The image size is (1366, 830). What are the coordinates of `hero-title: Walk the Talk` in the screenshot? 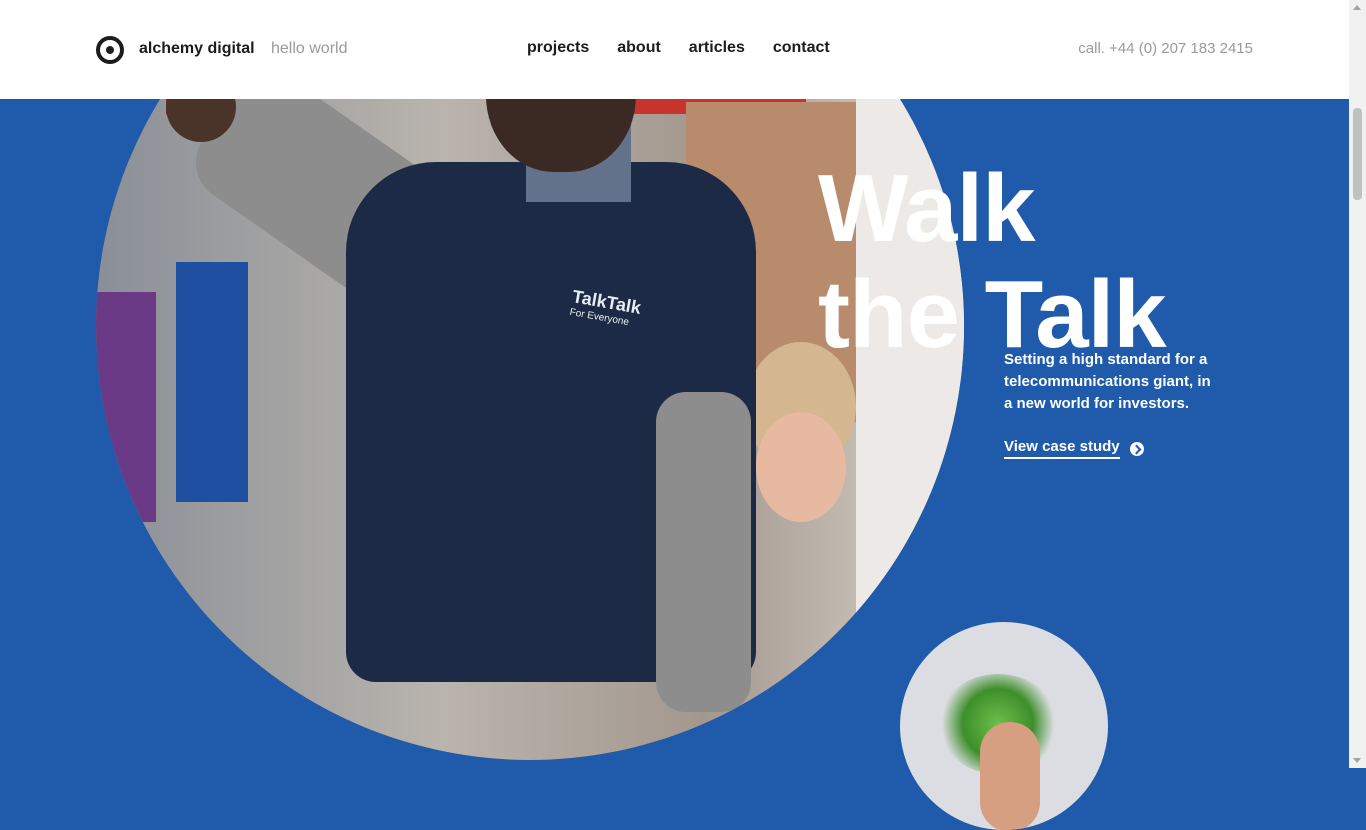 It's located at (992, 261).